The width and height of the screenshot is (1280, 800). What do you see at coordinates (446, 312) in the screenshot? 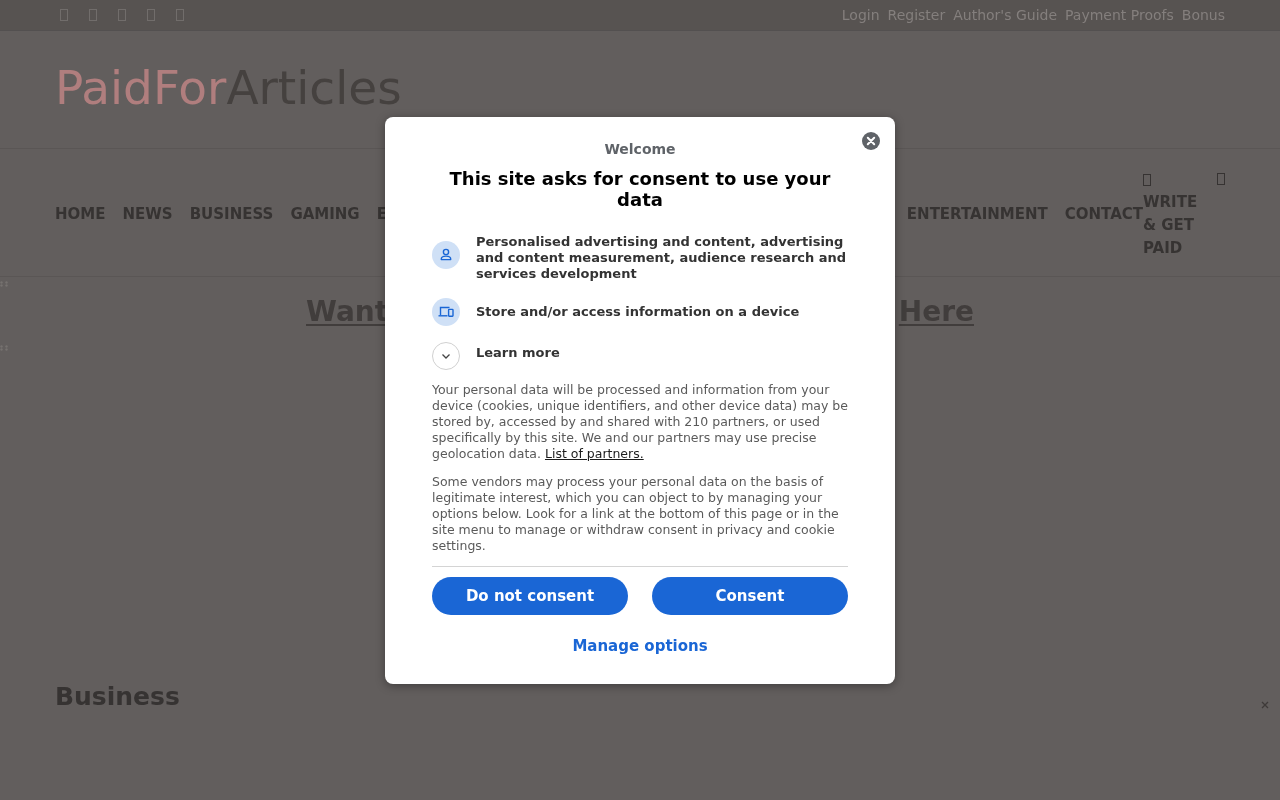
I see `devices-icon` at bounding box center [446, 312].